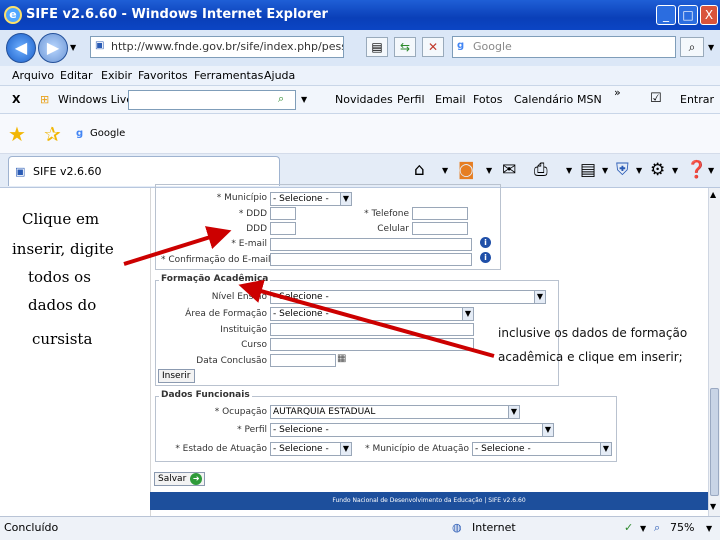  What do you see at coordinates (366, 318) in the screenshot?
I see `arrow-to-formacao` at bounding box center [366, 318].